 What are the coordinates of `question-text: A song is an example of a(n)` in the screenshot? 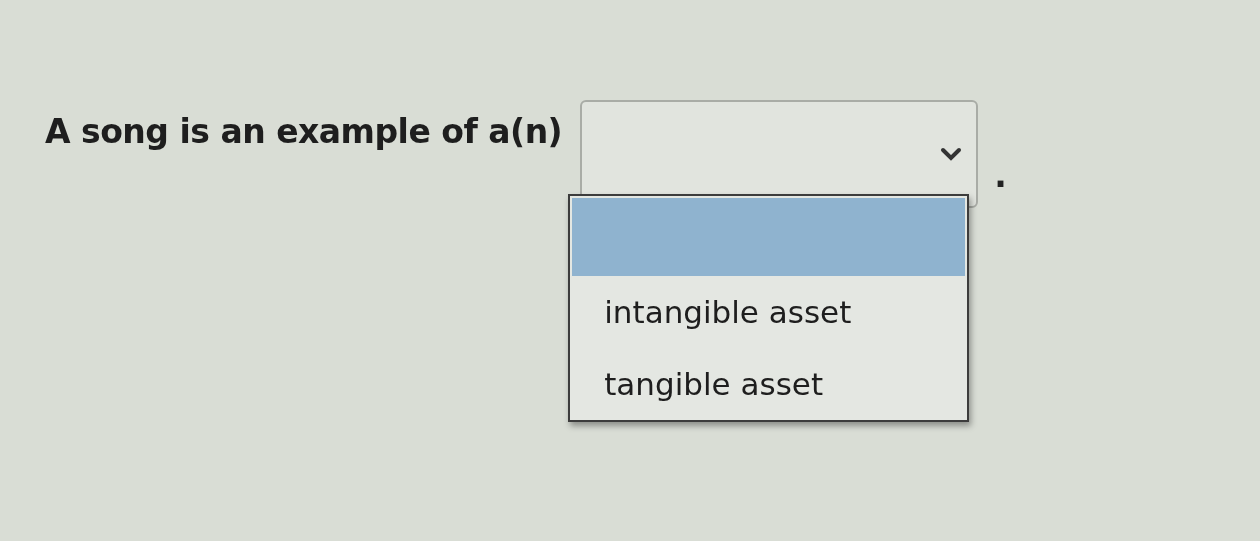 It's located at (304, 131).